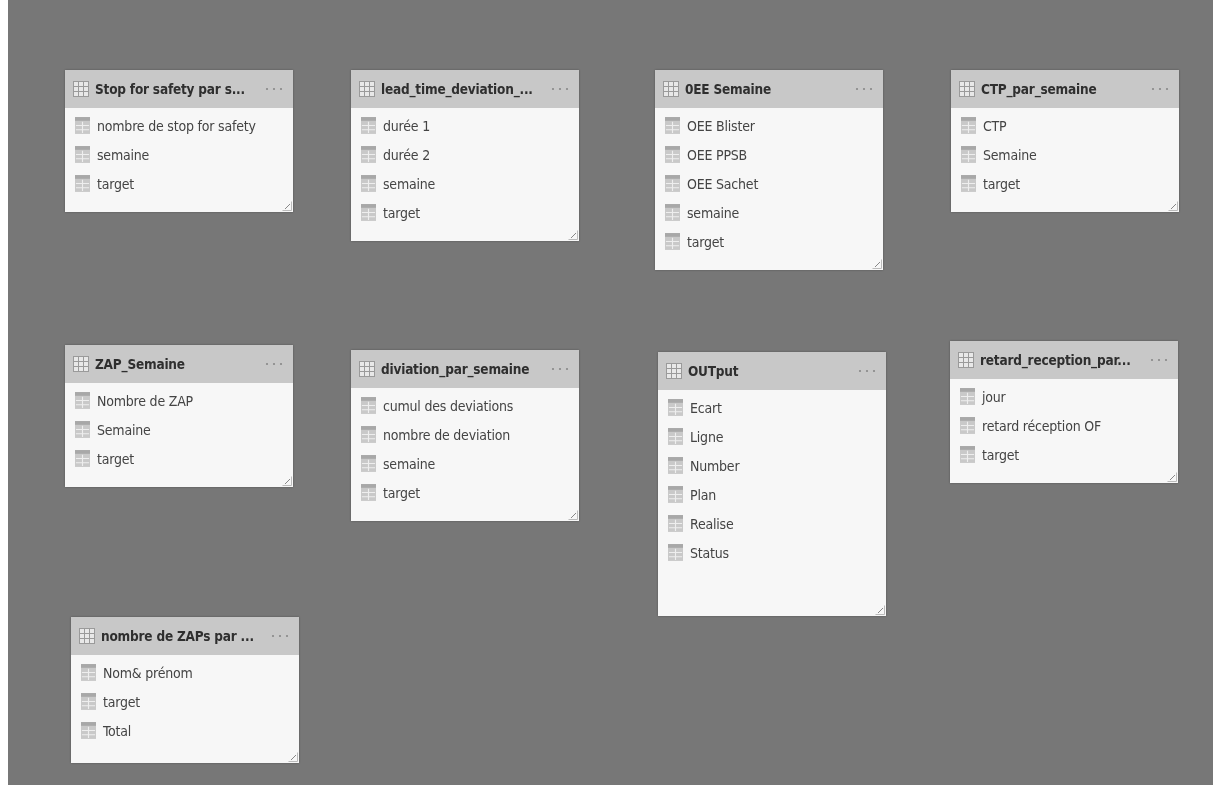  I want to click on table-card: CTP_par_semaine CTP Semaine target, so click(1065, 141).